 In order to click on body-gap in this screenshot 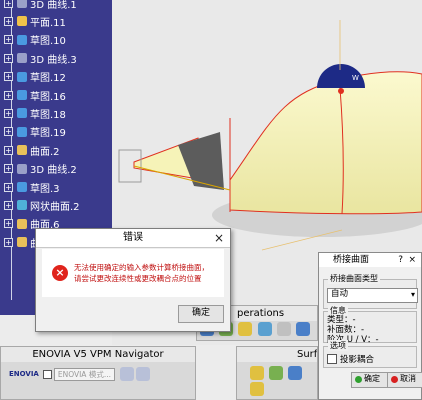, I will do `click(201, 161)`.